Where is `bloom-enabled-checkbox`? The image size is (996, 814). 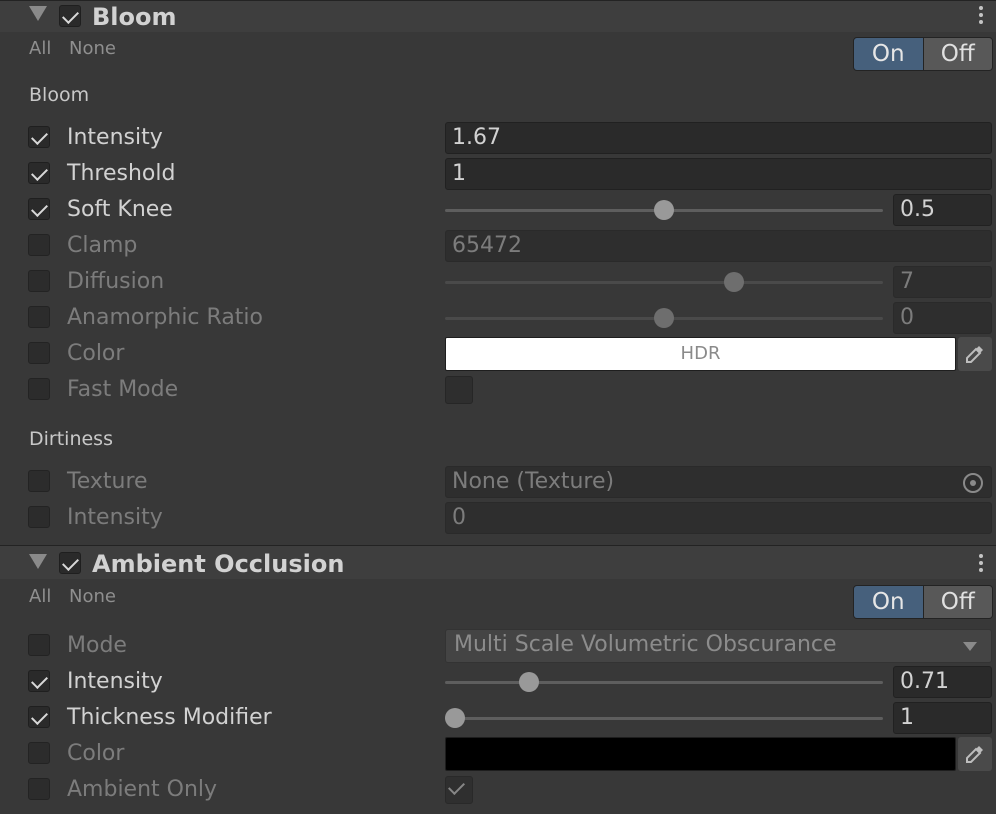 bloom-enabled-checkbox is located at coordinates (70, 16).